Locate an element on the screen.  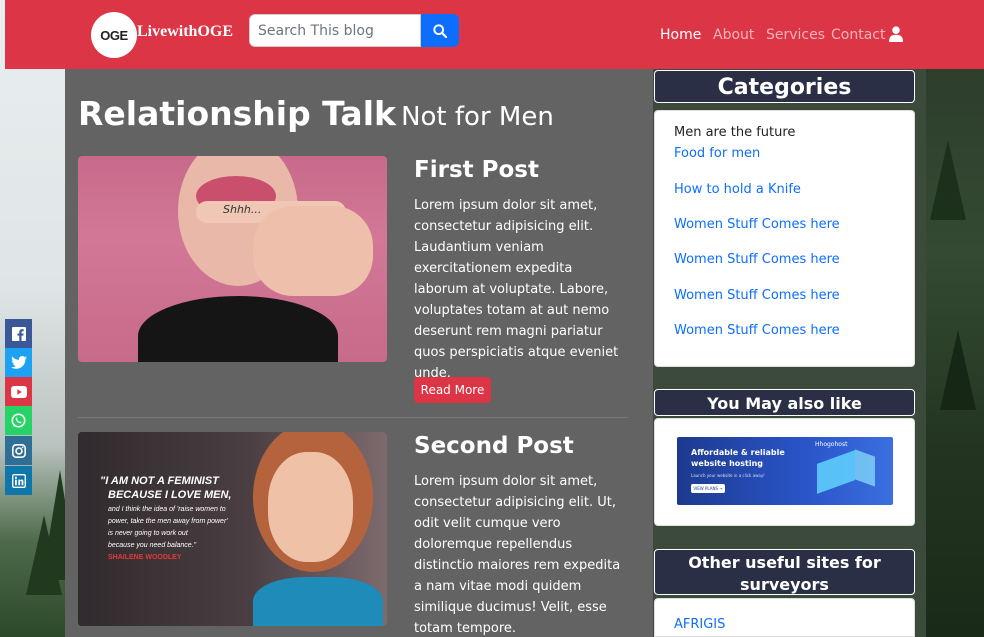
nav-home: Home is located at coordinates (680, 35).